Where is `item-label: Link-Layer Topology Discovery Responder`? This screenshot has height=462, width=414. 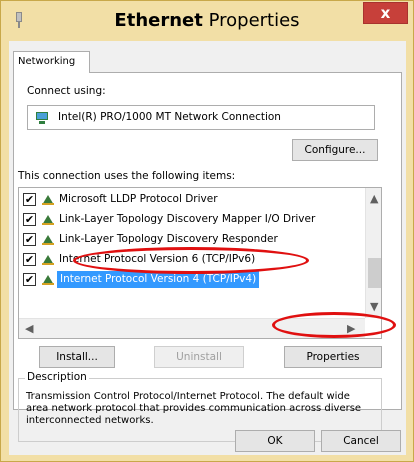 item-label: Link-Layer Topology Discovery Responder is located at coordinates (168, 239).